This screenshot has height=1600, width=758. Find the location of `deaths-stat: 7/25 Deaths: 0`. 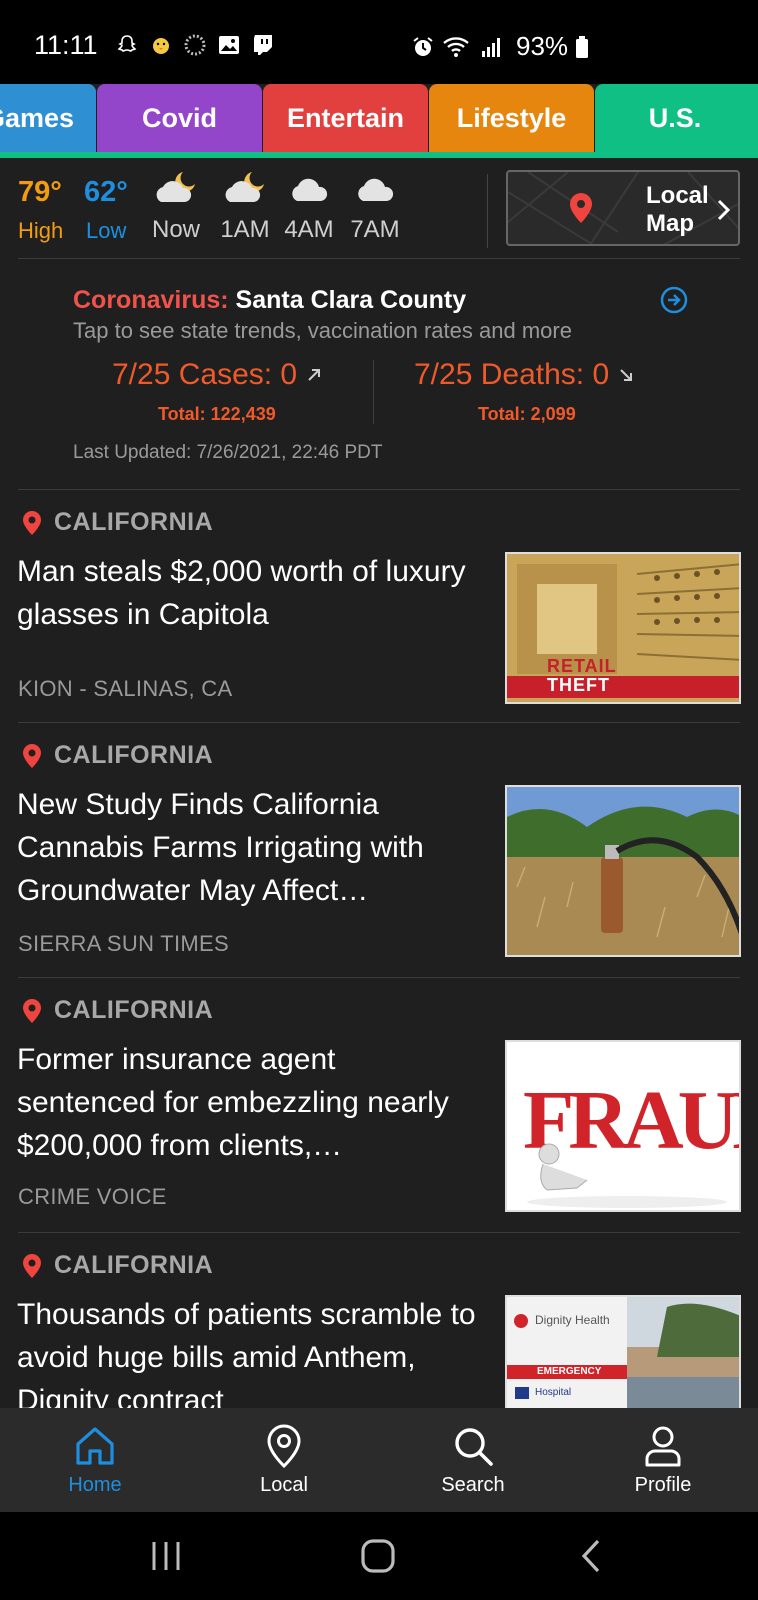

deaths-stat: 7/25 Deaths: 0 is located at coordinates (524, 375).